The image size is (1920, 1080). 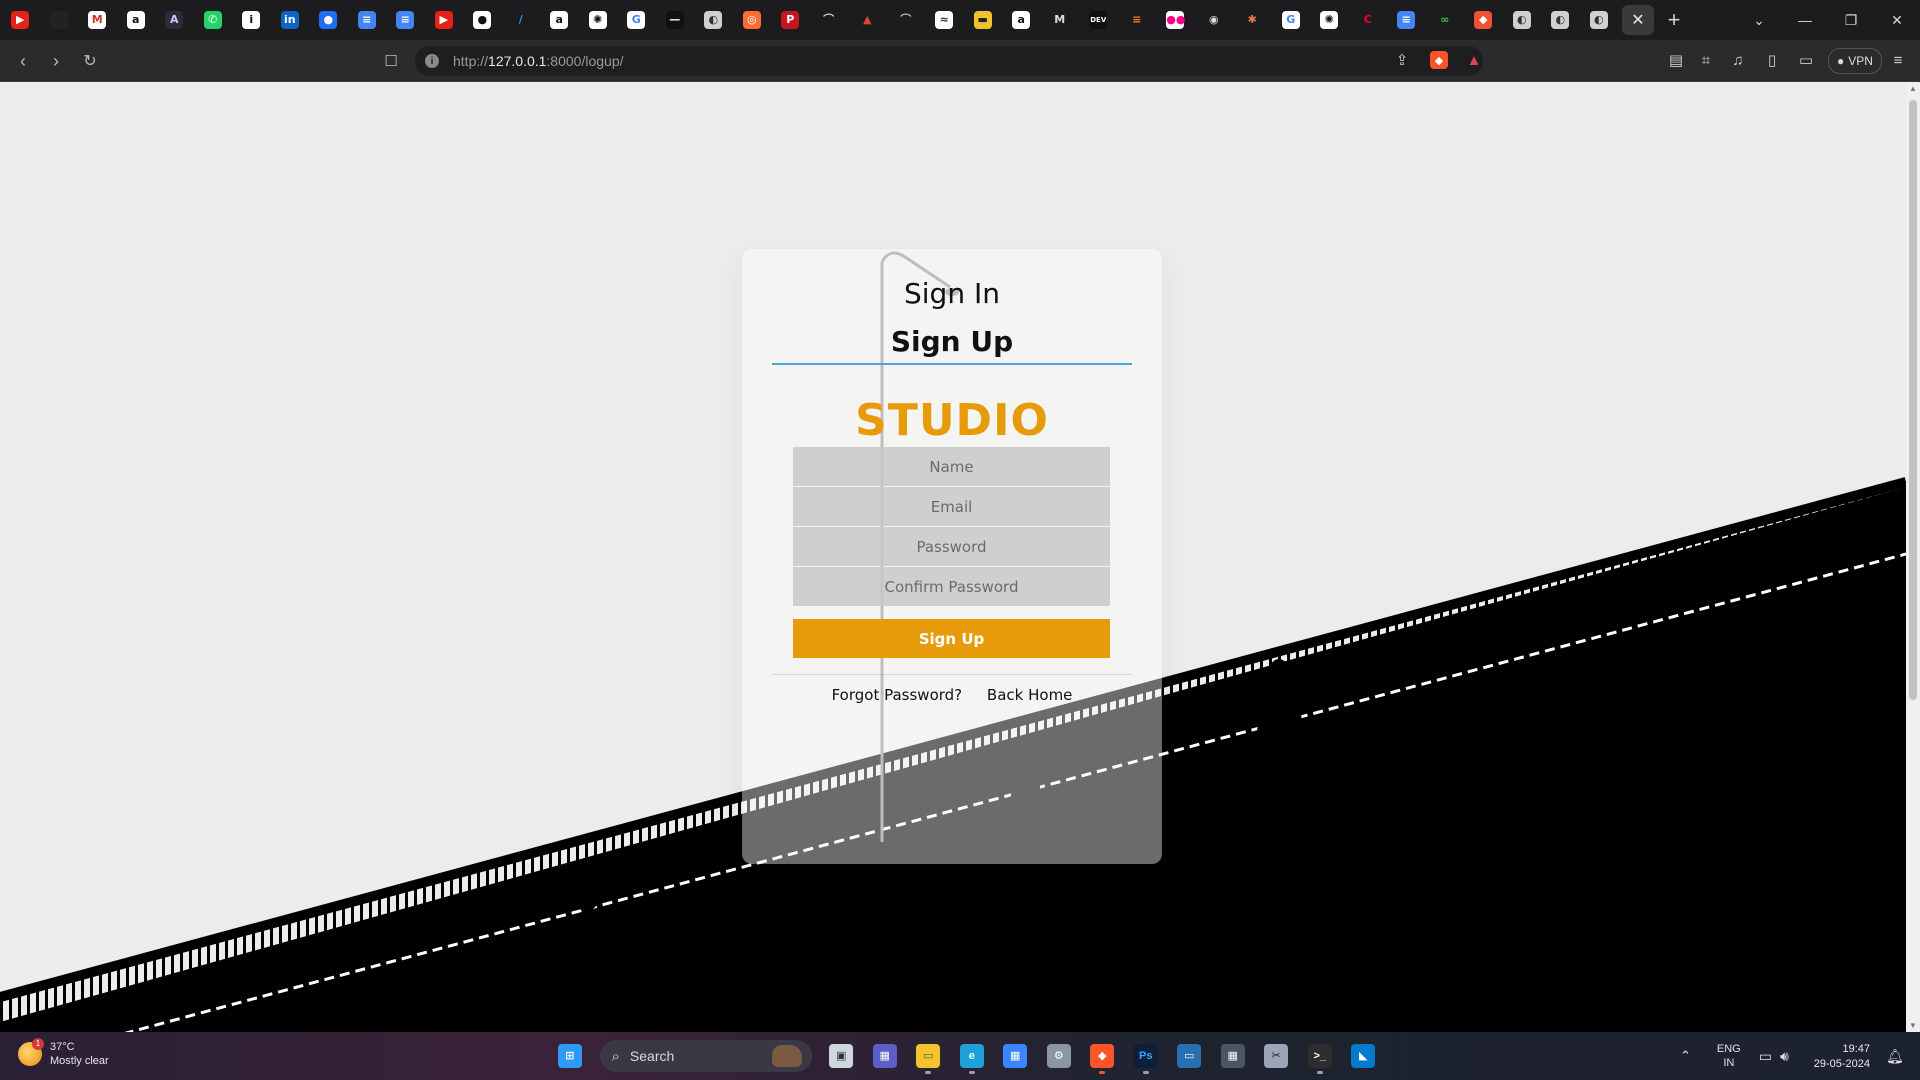 I want to click on weather-widget: 1 37°C Mostly clear, so click(x=63, y=1053).